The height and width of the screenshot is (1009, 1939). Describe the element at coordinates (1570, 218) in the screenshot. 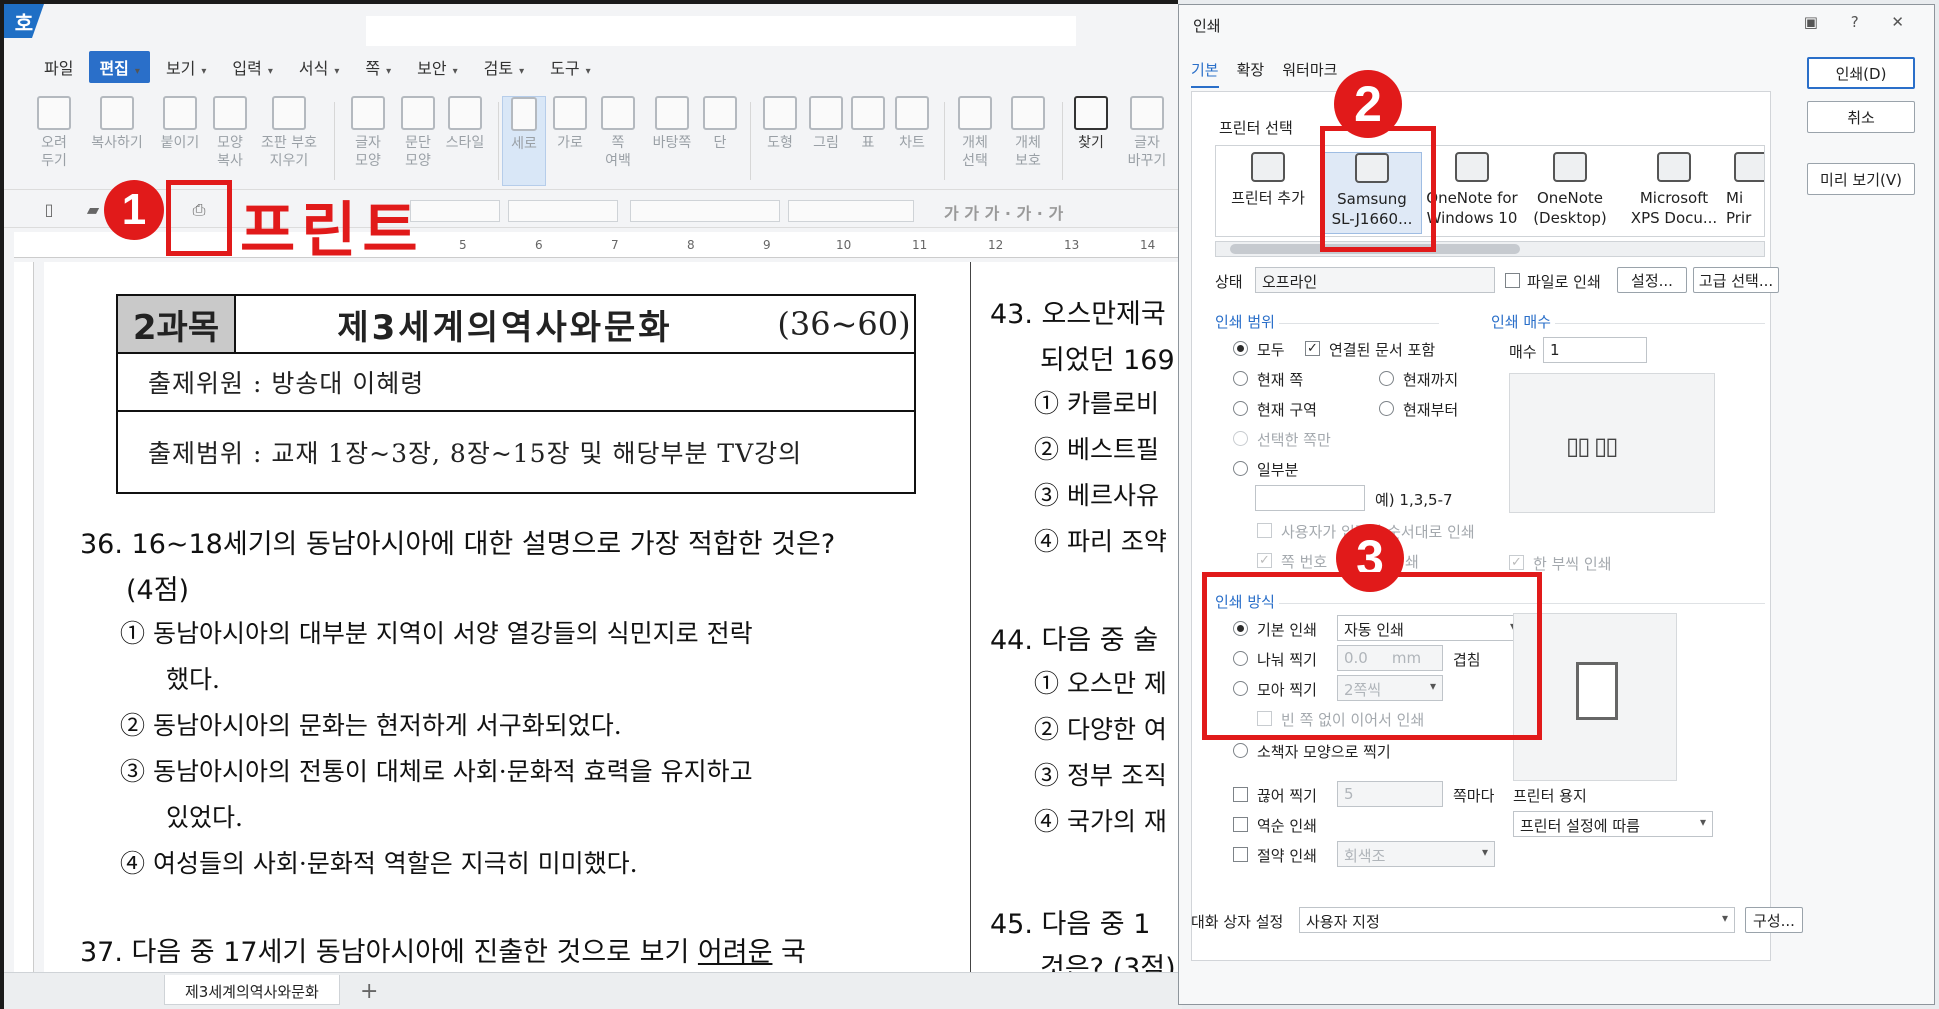

I see `printer-model: (Desktop)` at that location.